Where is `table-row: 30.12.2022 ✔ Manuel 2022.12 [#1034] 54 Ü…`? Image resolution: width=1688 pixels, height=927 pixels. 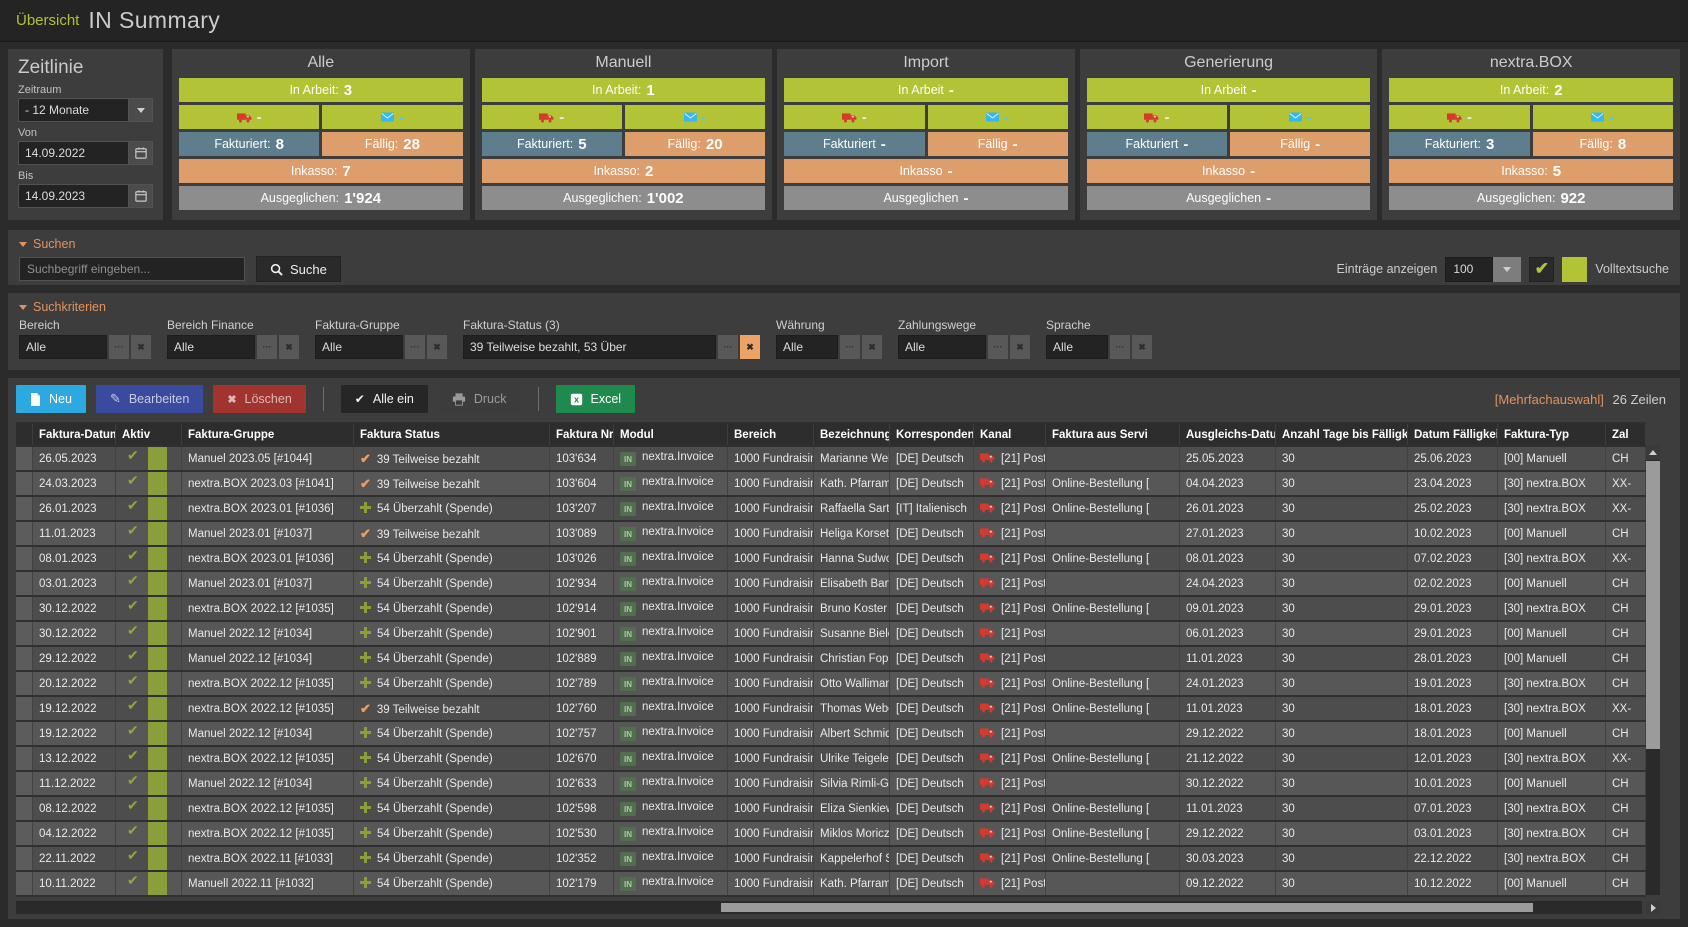
table-row: 30.12.2022 ✔ Manuel 2022.12 [#1034] 54 Ü… is located at coordinates (831, 633).